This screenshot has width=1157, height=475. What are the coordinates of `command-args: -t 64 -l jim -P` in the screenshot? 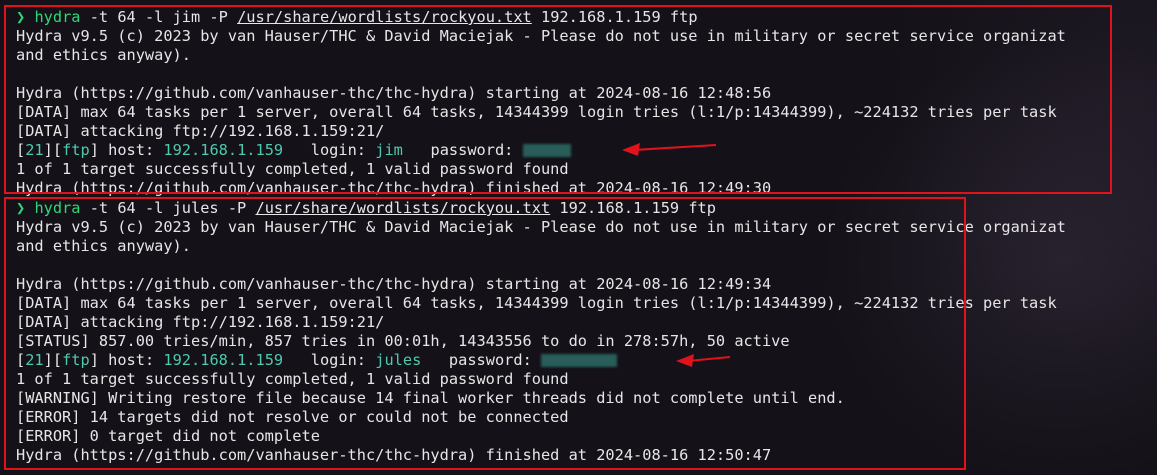 It's located at (159, 17).